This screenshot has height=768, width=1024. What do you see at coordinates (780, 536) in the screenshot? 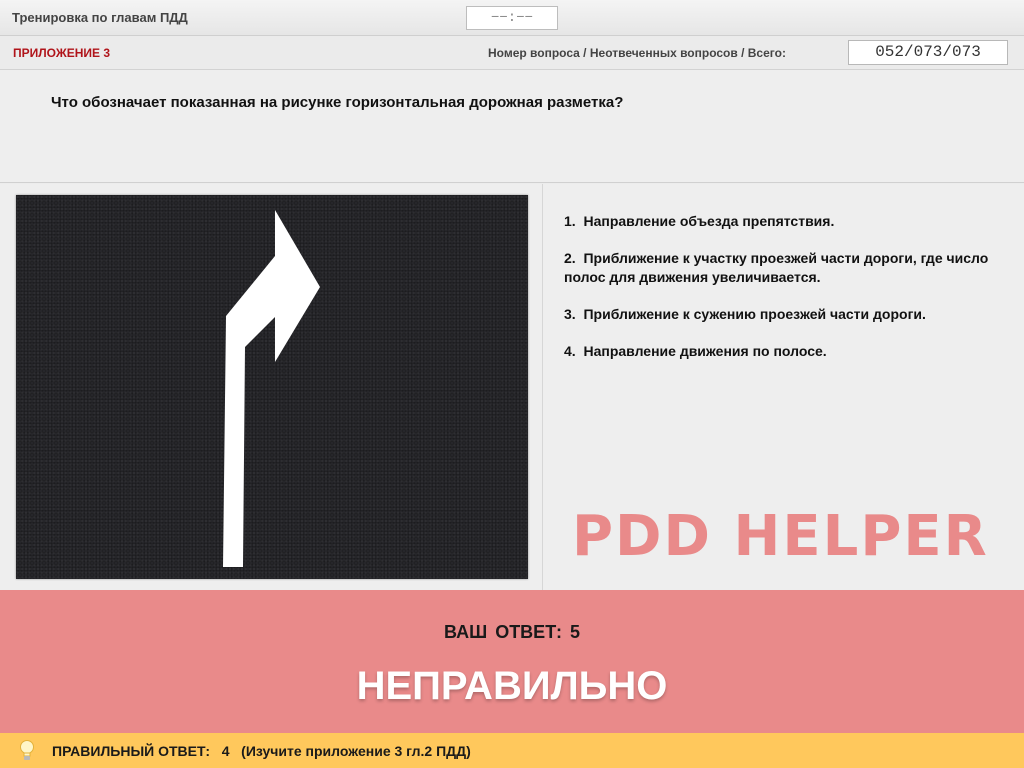
I see `watermark-logo: PDD HELPER` at bounding box center [780, 536].